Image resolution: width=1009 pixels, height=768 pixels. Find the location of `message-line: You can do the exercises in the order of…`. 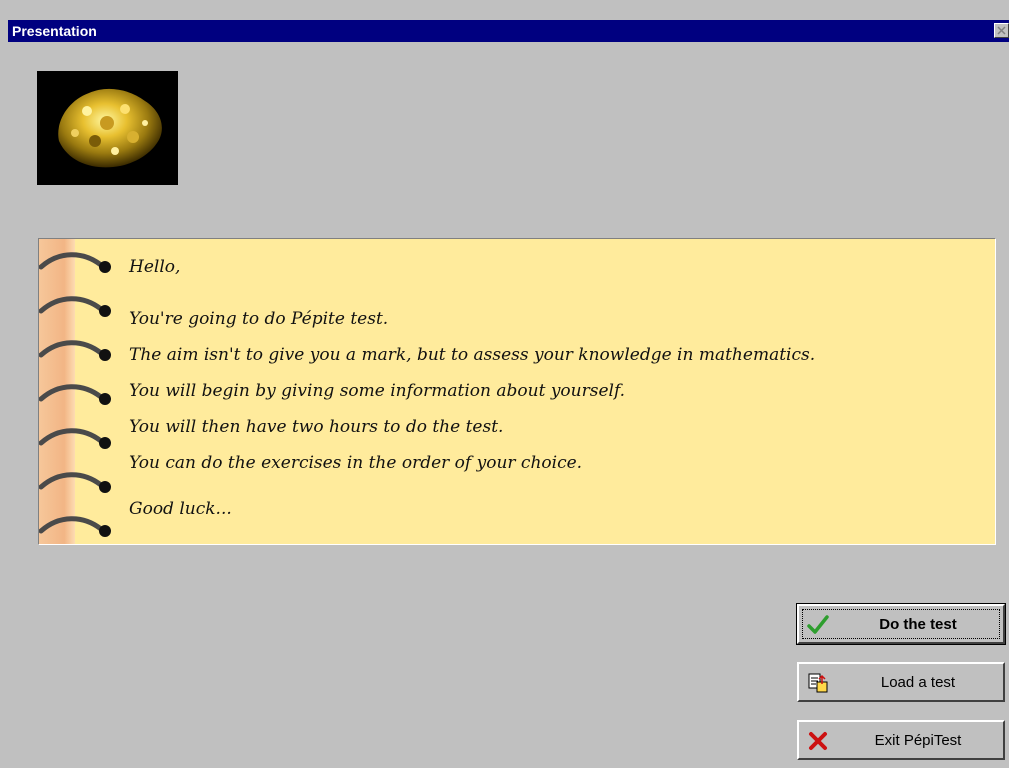

message-line: You can do the exercises in the order of… is located at coordinates (356, 463).